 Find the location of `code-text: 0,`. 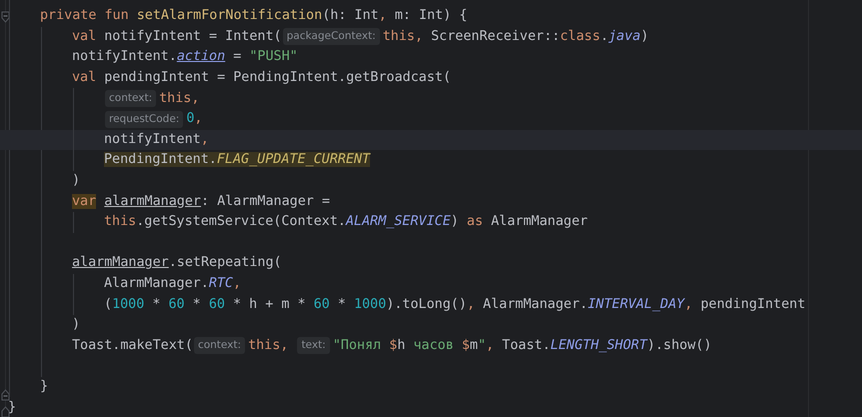

code-text: 0, is located at coordinates (194, 119).